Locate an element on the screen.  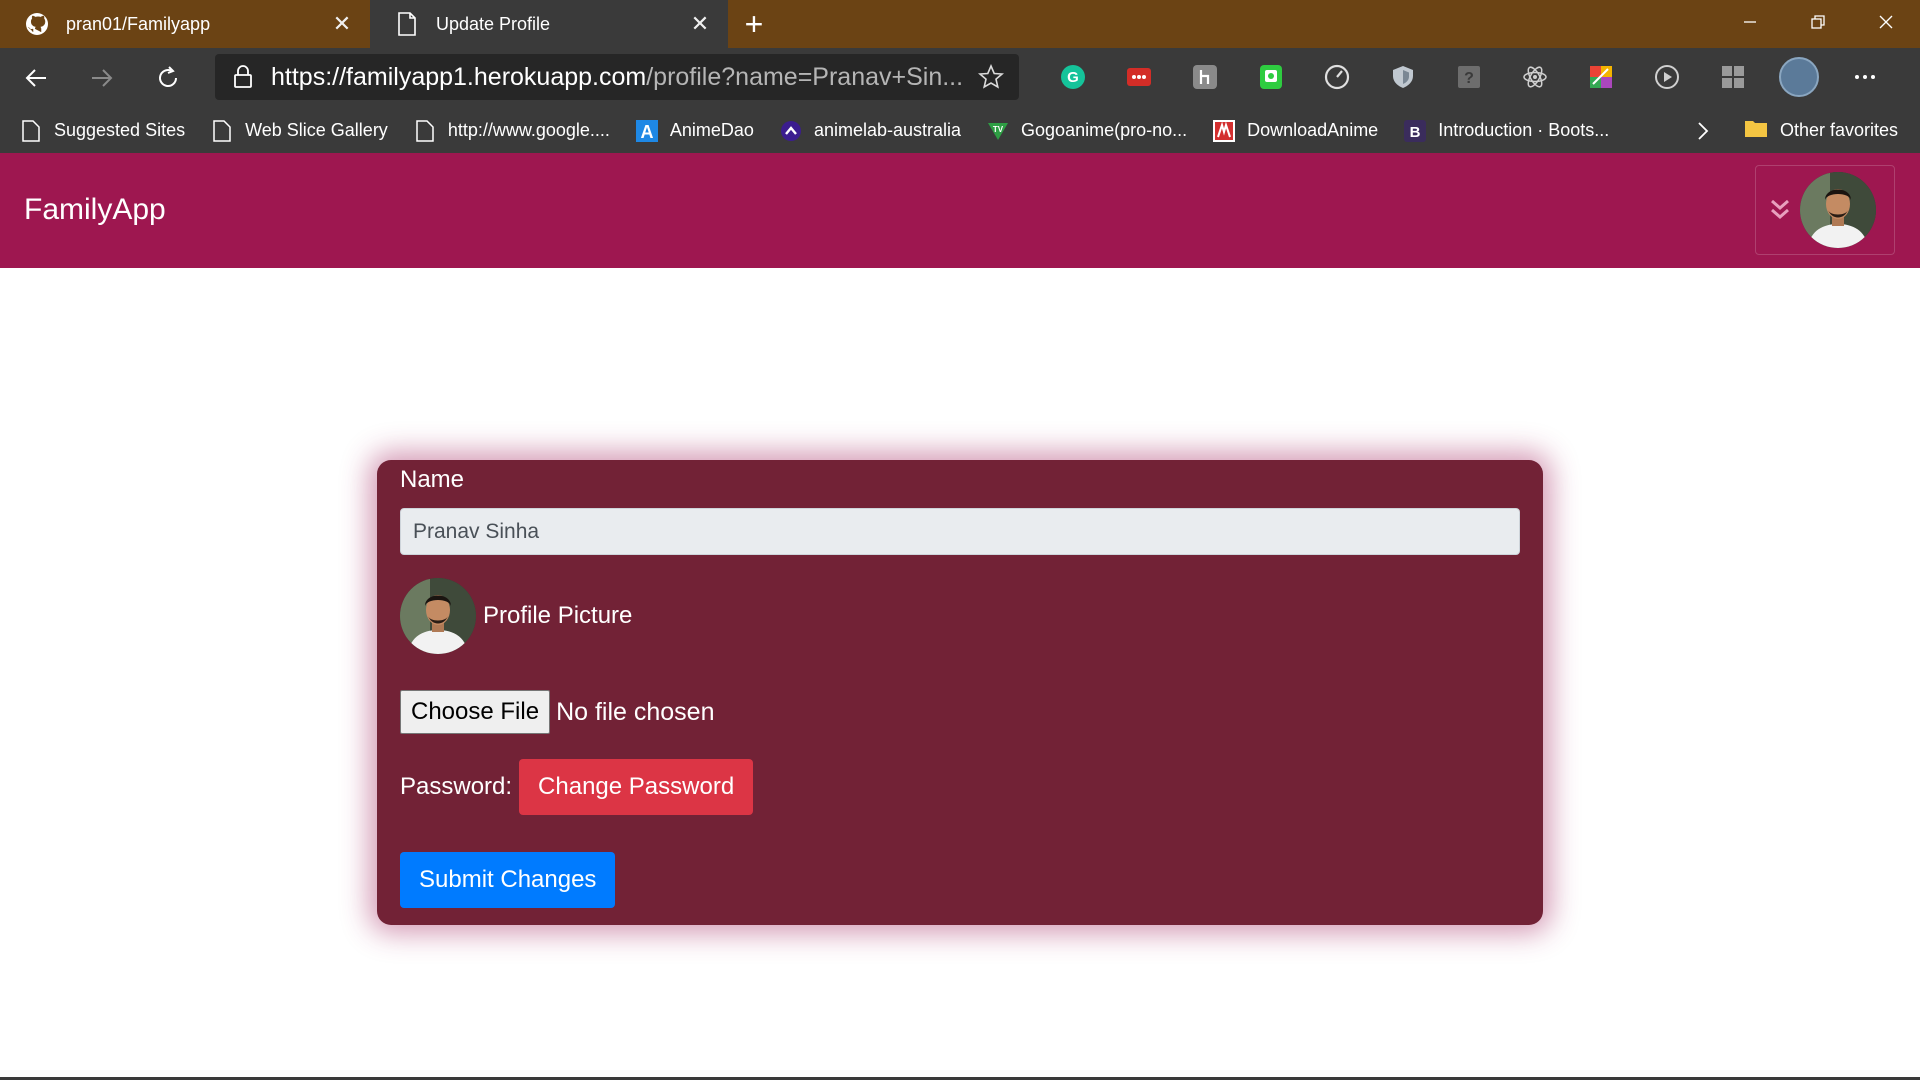
svg-text: B is located at coordinates (1415, 132).